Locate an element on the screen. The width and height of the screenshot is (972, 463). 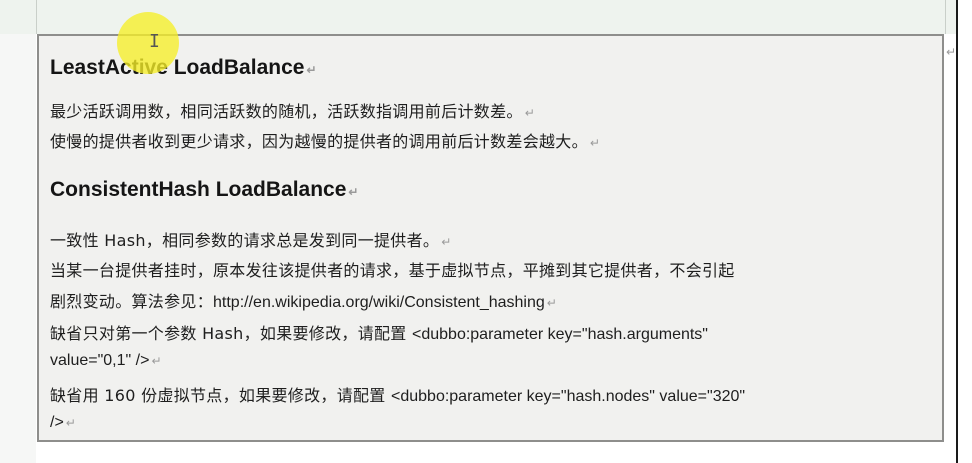
paragraph-text: 剧烈变动。算法参见： is located at coordinates (132, 301).